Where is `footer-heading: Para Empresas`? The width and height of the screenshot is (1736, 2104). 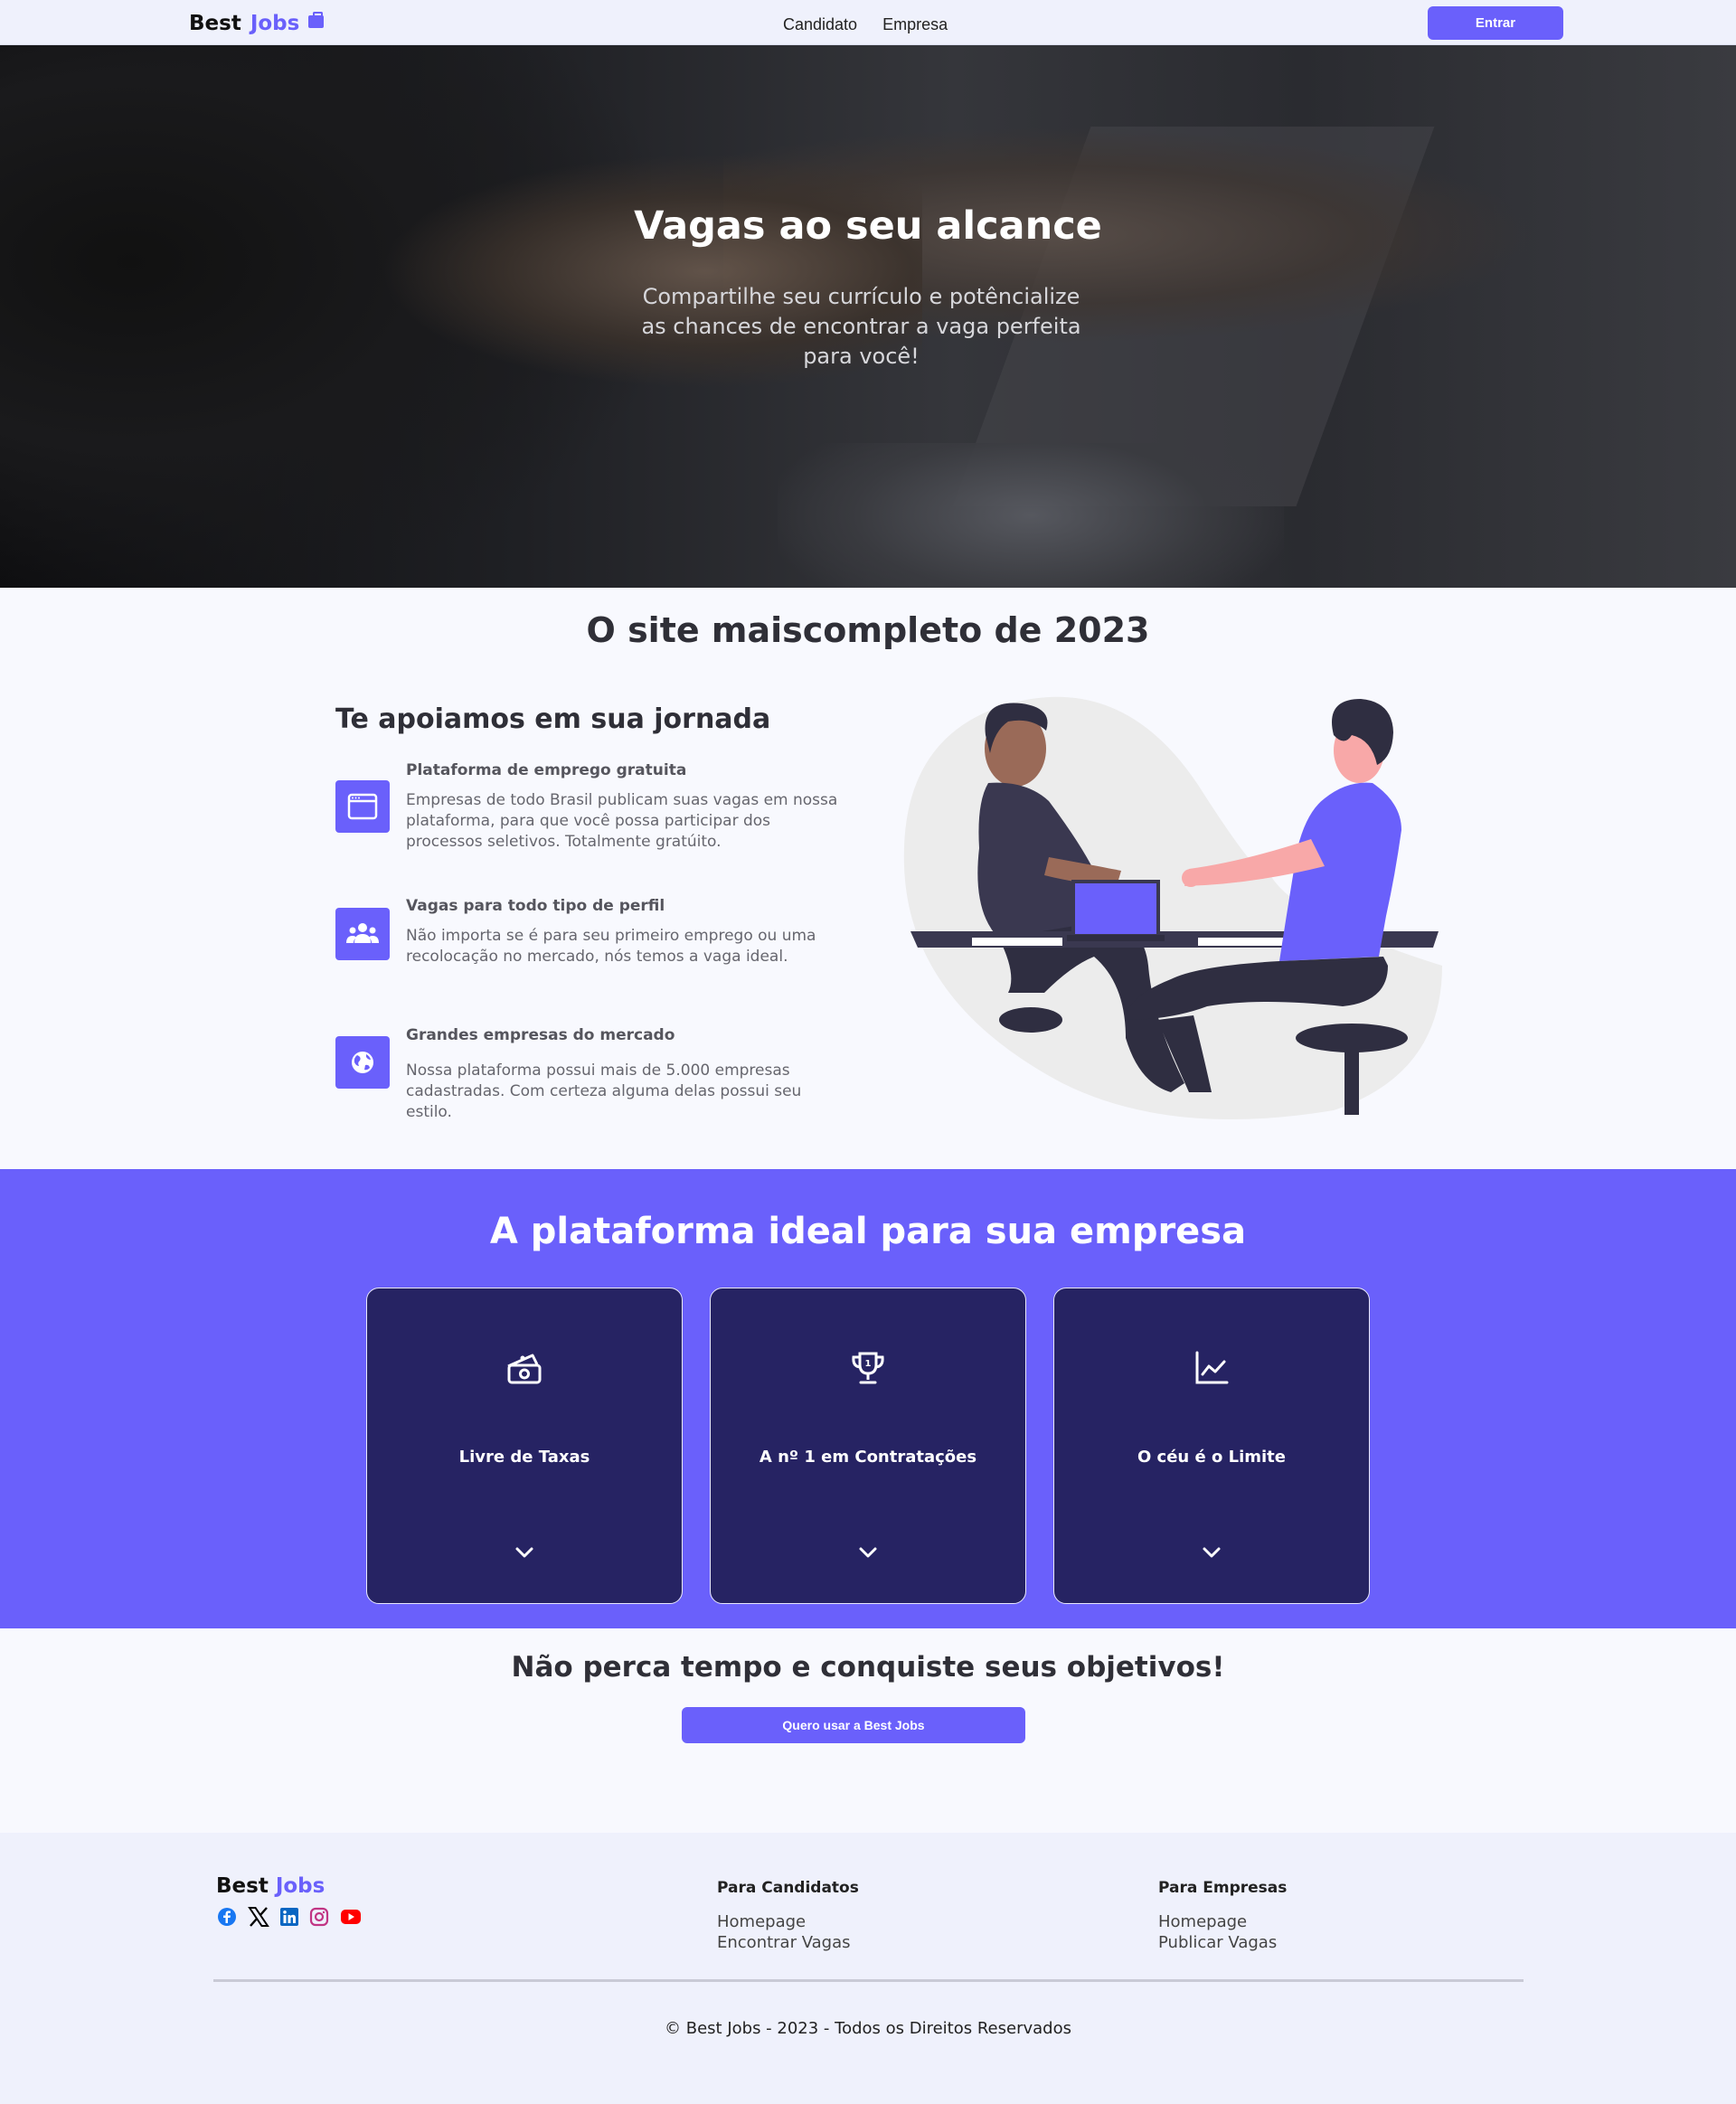 footer-heading: Para Empresas is located at coordinates (1223, 1888).